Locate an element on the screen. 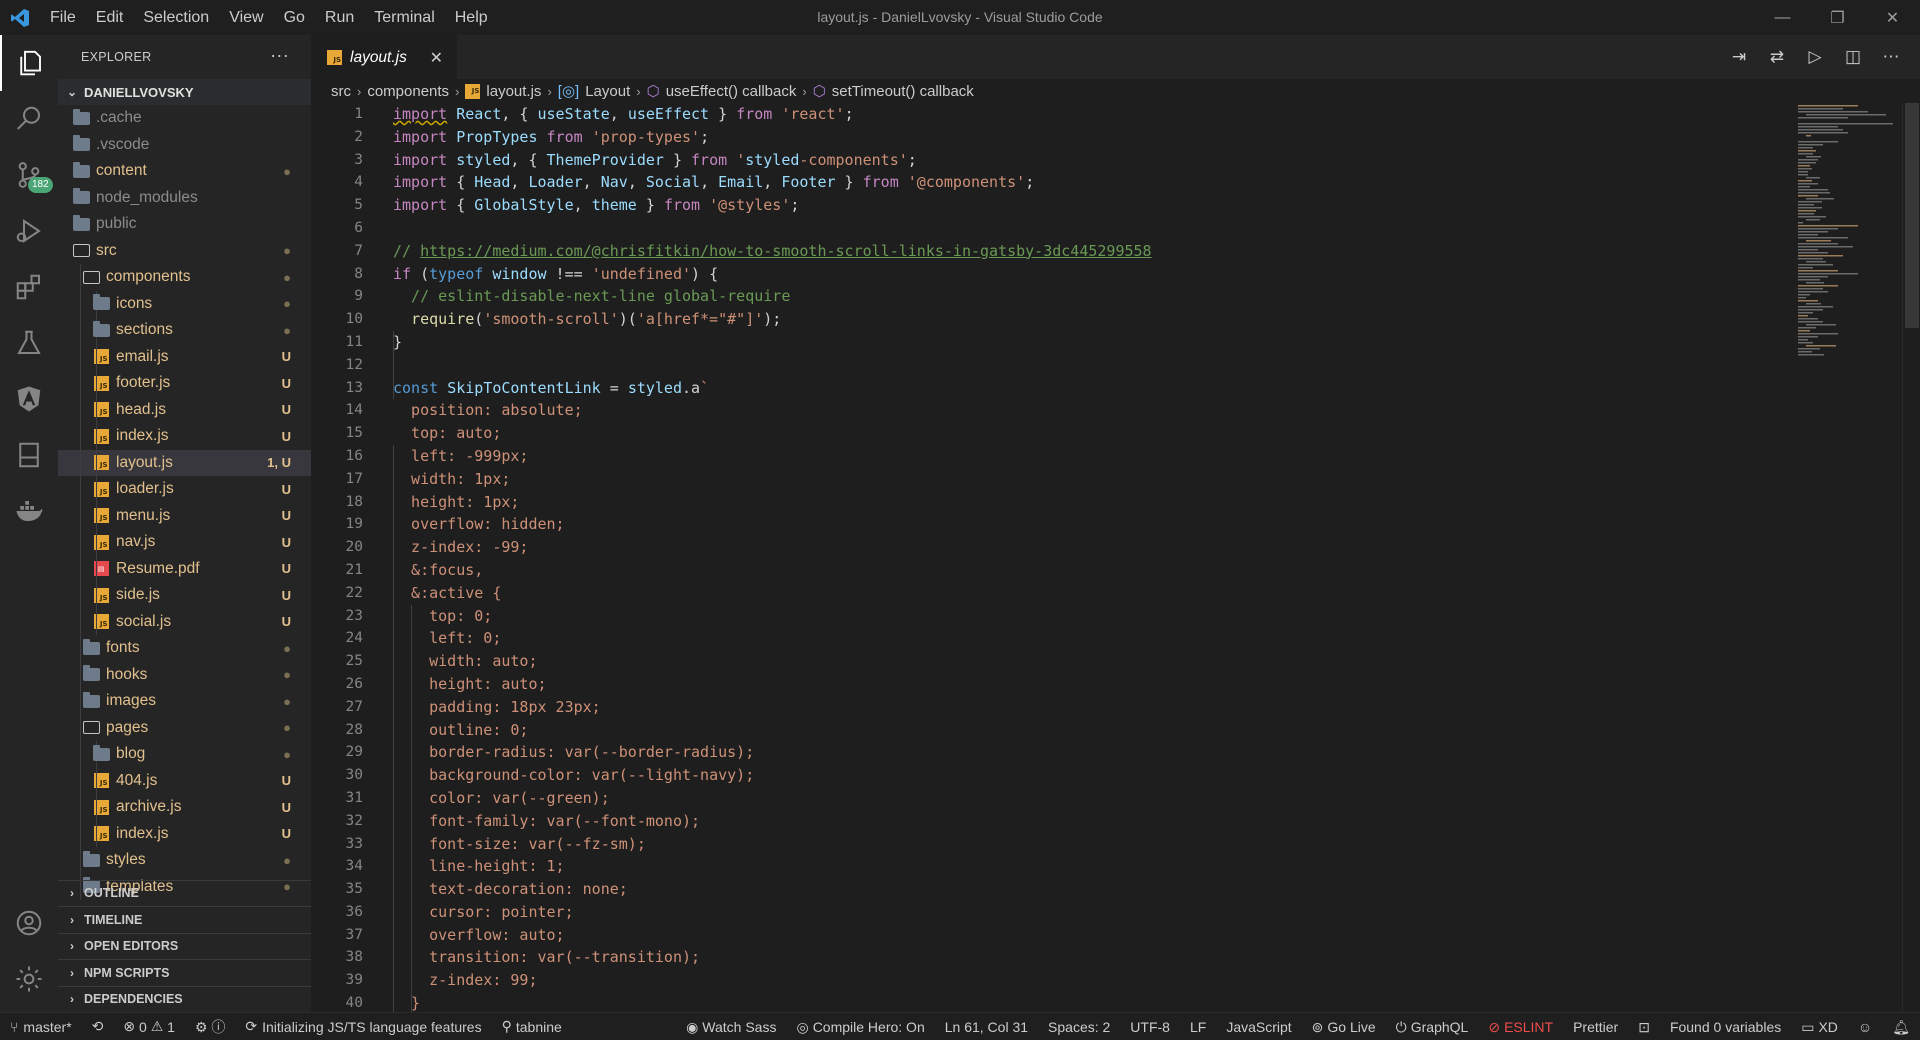 This screenshot has width=1920, height=1040. run-icon: ▷ is located at coordinates (1815, 57).